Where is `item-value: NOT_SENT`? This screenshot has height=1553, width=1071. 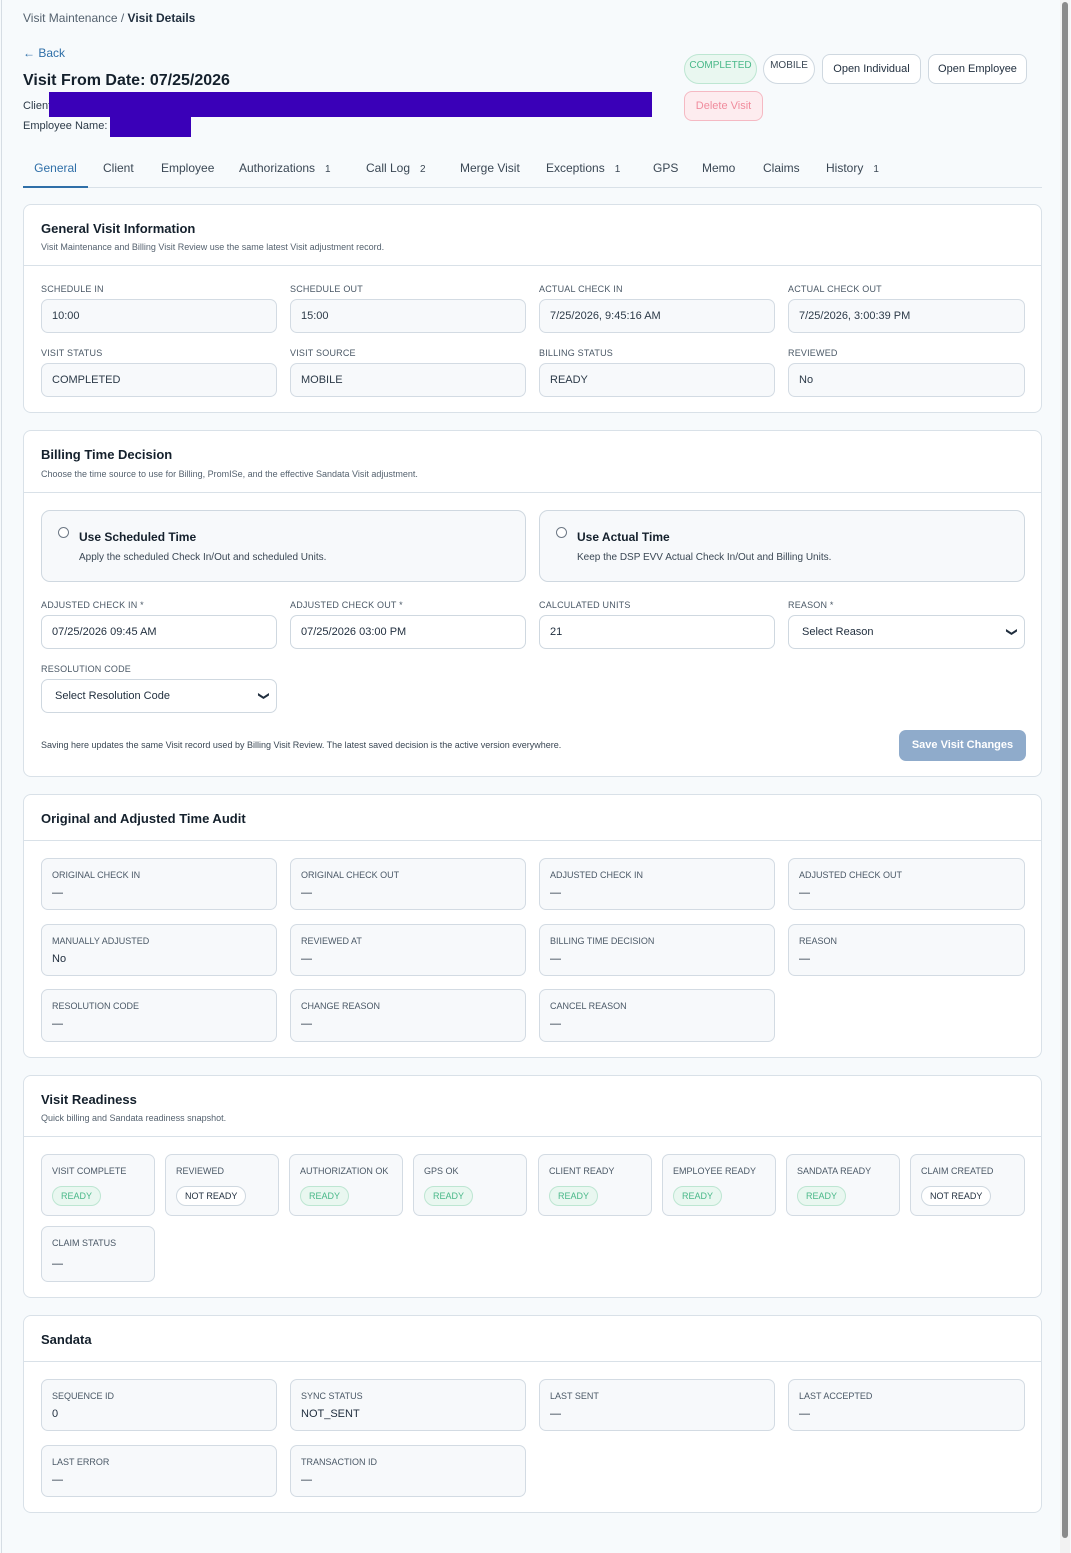
item-value: NOT_SENT is located at coordinates (330, 1414).